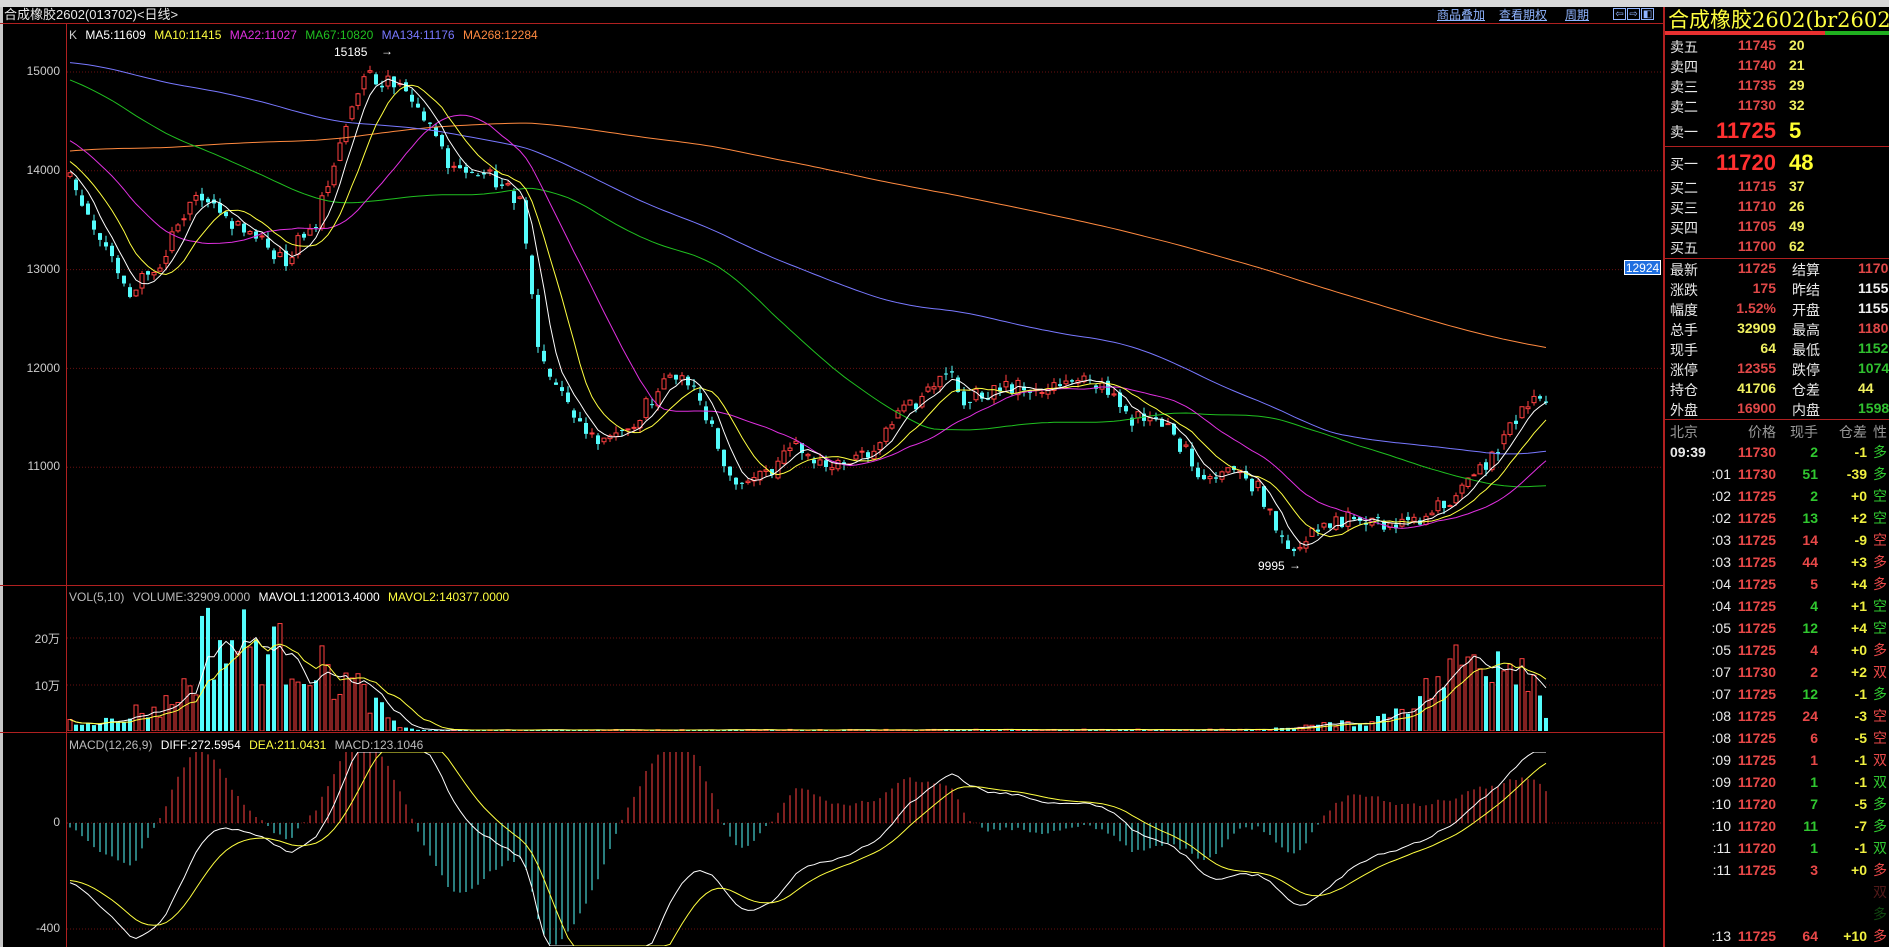 Image resolution: width=1889 pixels, height=947 pixels. What do you see at coordinates (1859, 606) in the screenshot?
I see `tick-oi-change: +1` at bounding box center [1859, 606].